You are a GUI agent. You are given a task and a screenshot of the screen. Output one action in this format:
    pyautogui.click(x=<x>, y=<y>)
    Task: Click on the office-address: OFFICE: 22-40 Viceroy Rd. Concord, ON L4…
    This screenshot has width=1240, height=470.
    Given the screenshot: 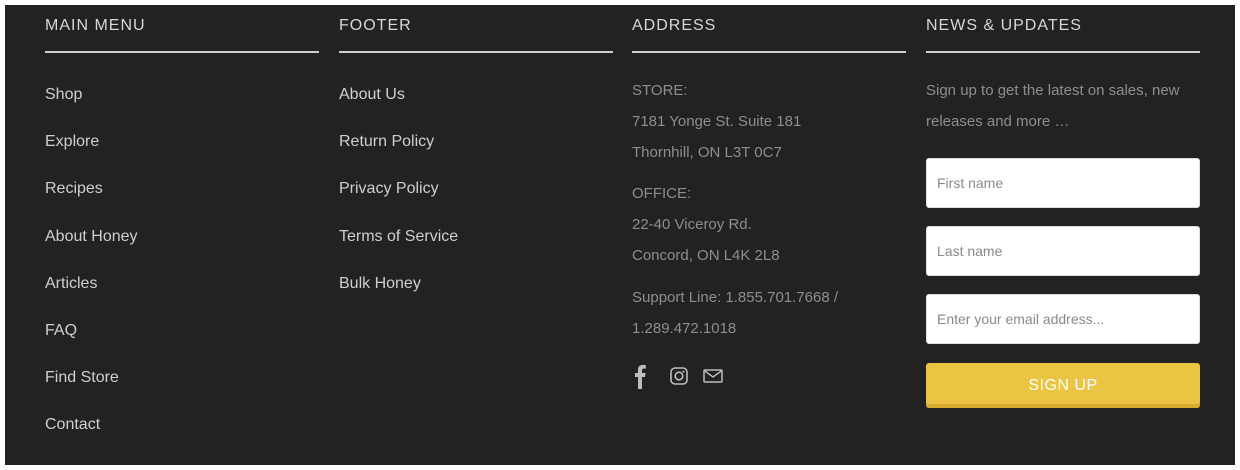 What is the action you would take?
    pyautogui.click(x=706, y=224)
    